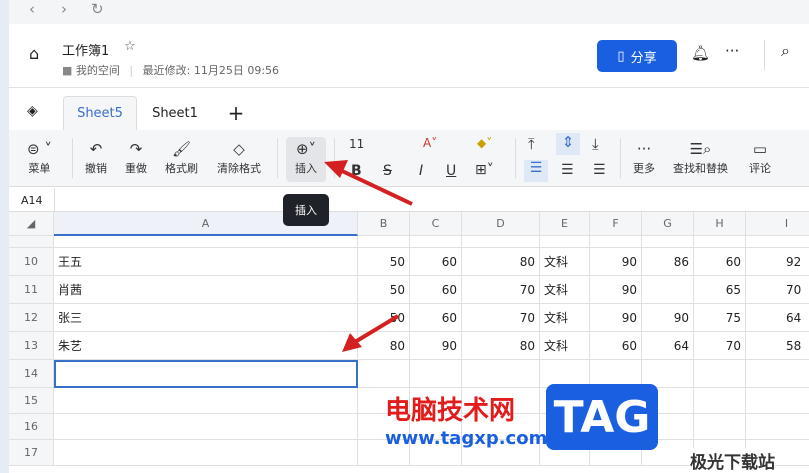 The height and width of the screenshot is (473, 809). Describe the element at coordinates (130, 46) in the screenshot. I see `star-icon: ☆` at that location.